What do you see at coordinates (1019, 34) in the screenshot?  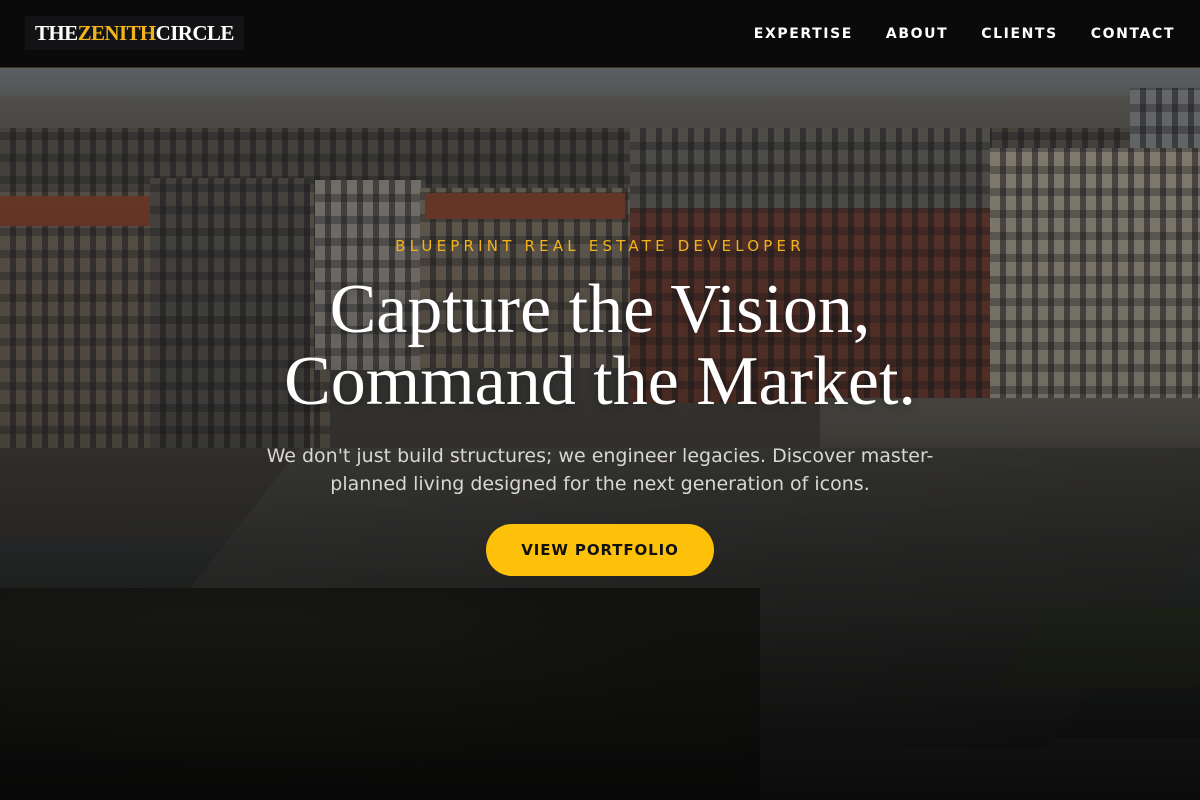 I see `nav-link-clients: CLIENTS` at bounding box center [1019, 34].